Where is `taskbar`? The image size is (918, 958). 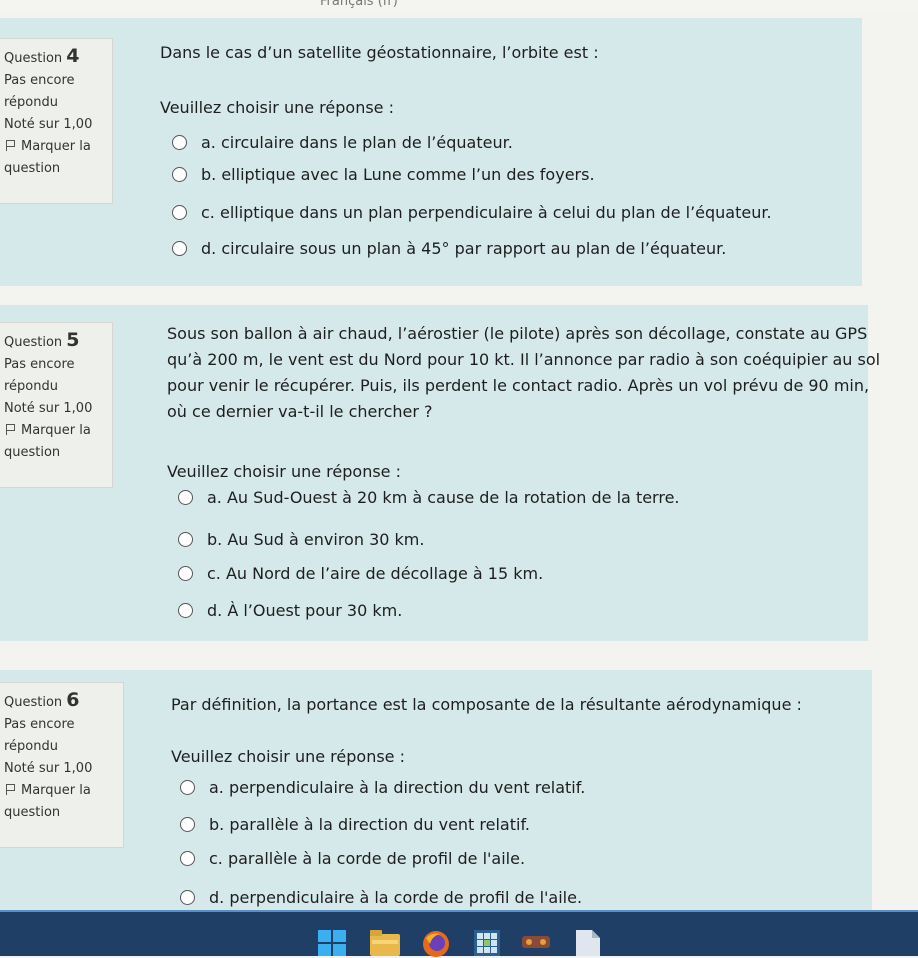
taskbar is located at coordinates (459, 934).